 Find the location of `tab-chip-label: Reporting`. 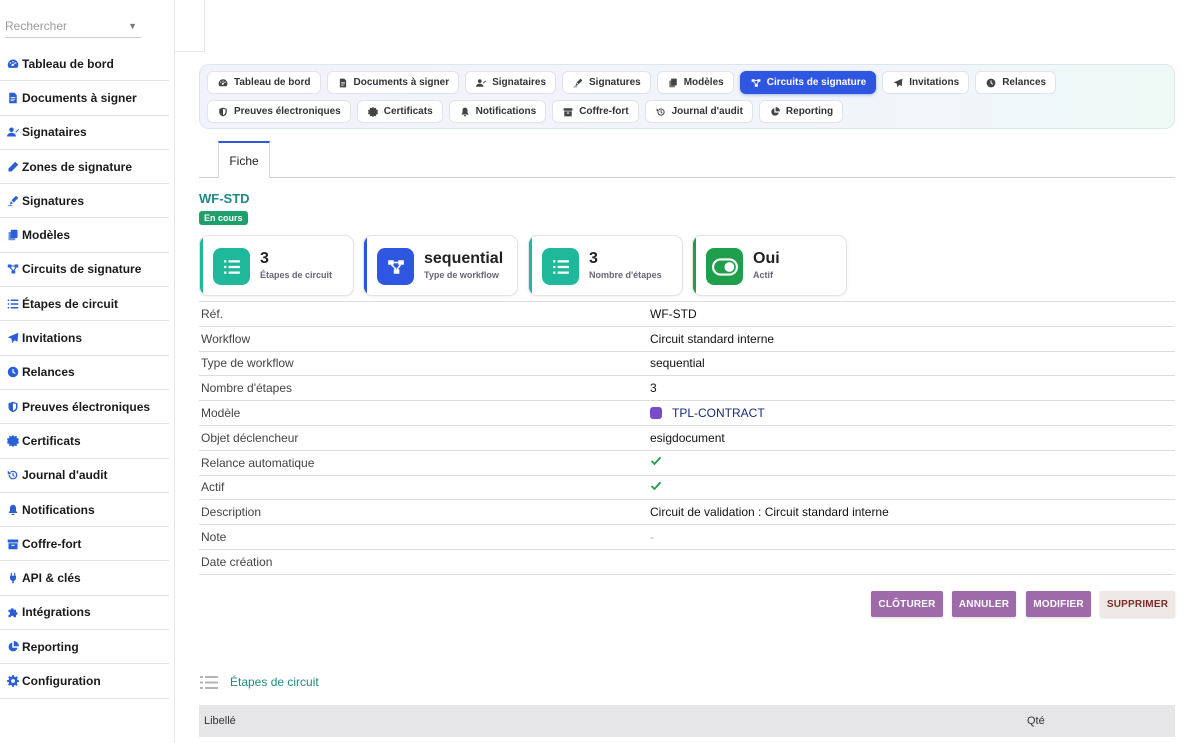

tab-chip-label: Reporting is located at coordinates (809, 111).